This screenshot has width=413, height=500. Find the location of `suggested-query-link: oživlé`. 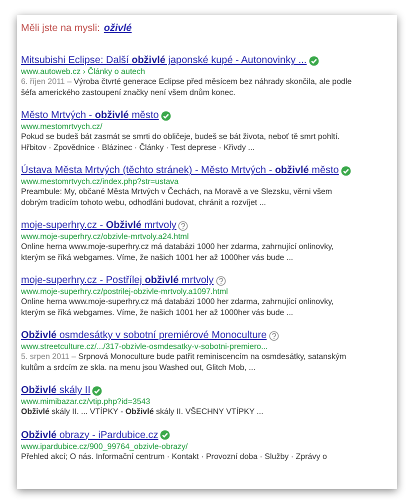

suggested-query-link: oživlé is located at coordinates (118, 28).